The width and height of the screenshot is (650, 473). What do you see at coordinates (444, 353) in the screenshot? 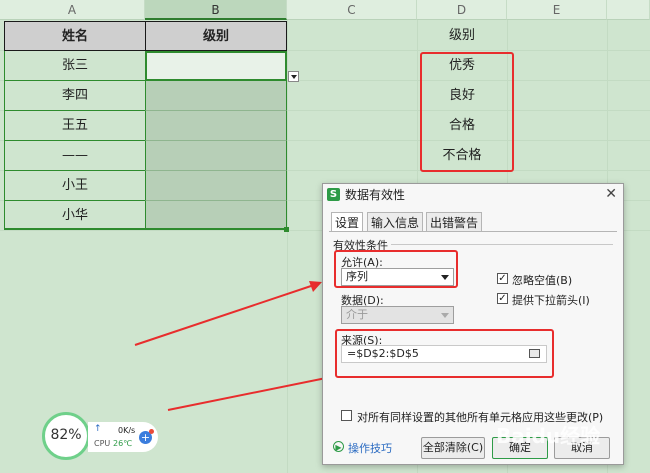
I see `highlight-box-source` at bounding box center [444, 353].